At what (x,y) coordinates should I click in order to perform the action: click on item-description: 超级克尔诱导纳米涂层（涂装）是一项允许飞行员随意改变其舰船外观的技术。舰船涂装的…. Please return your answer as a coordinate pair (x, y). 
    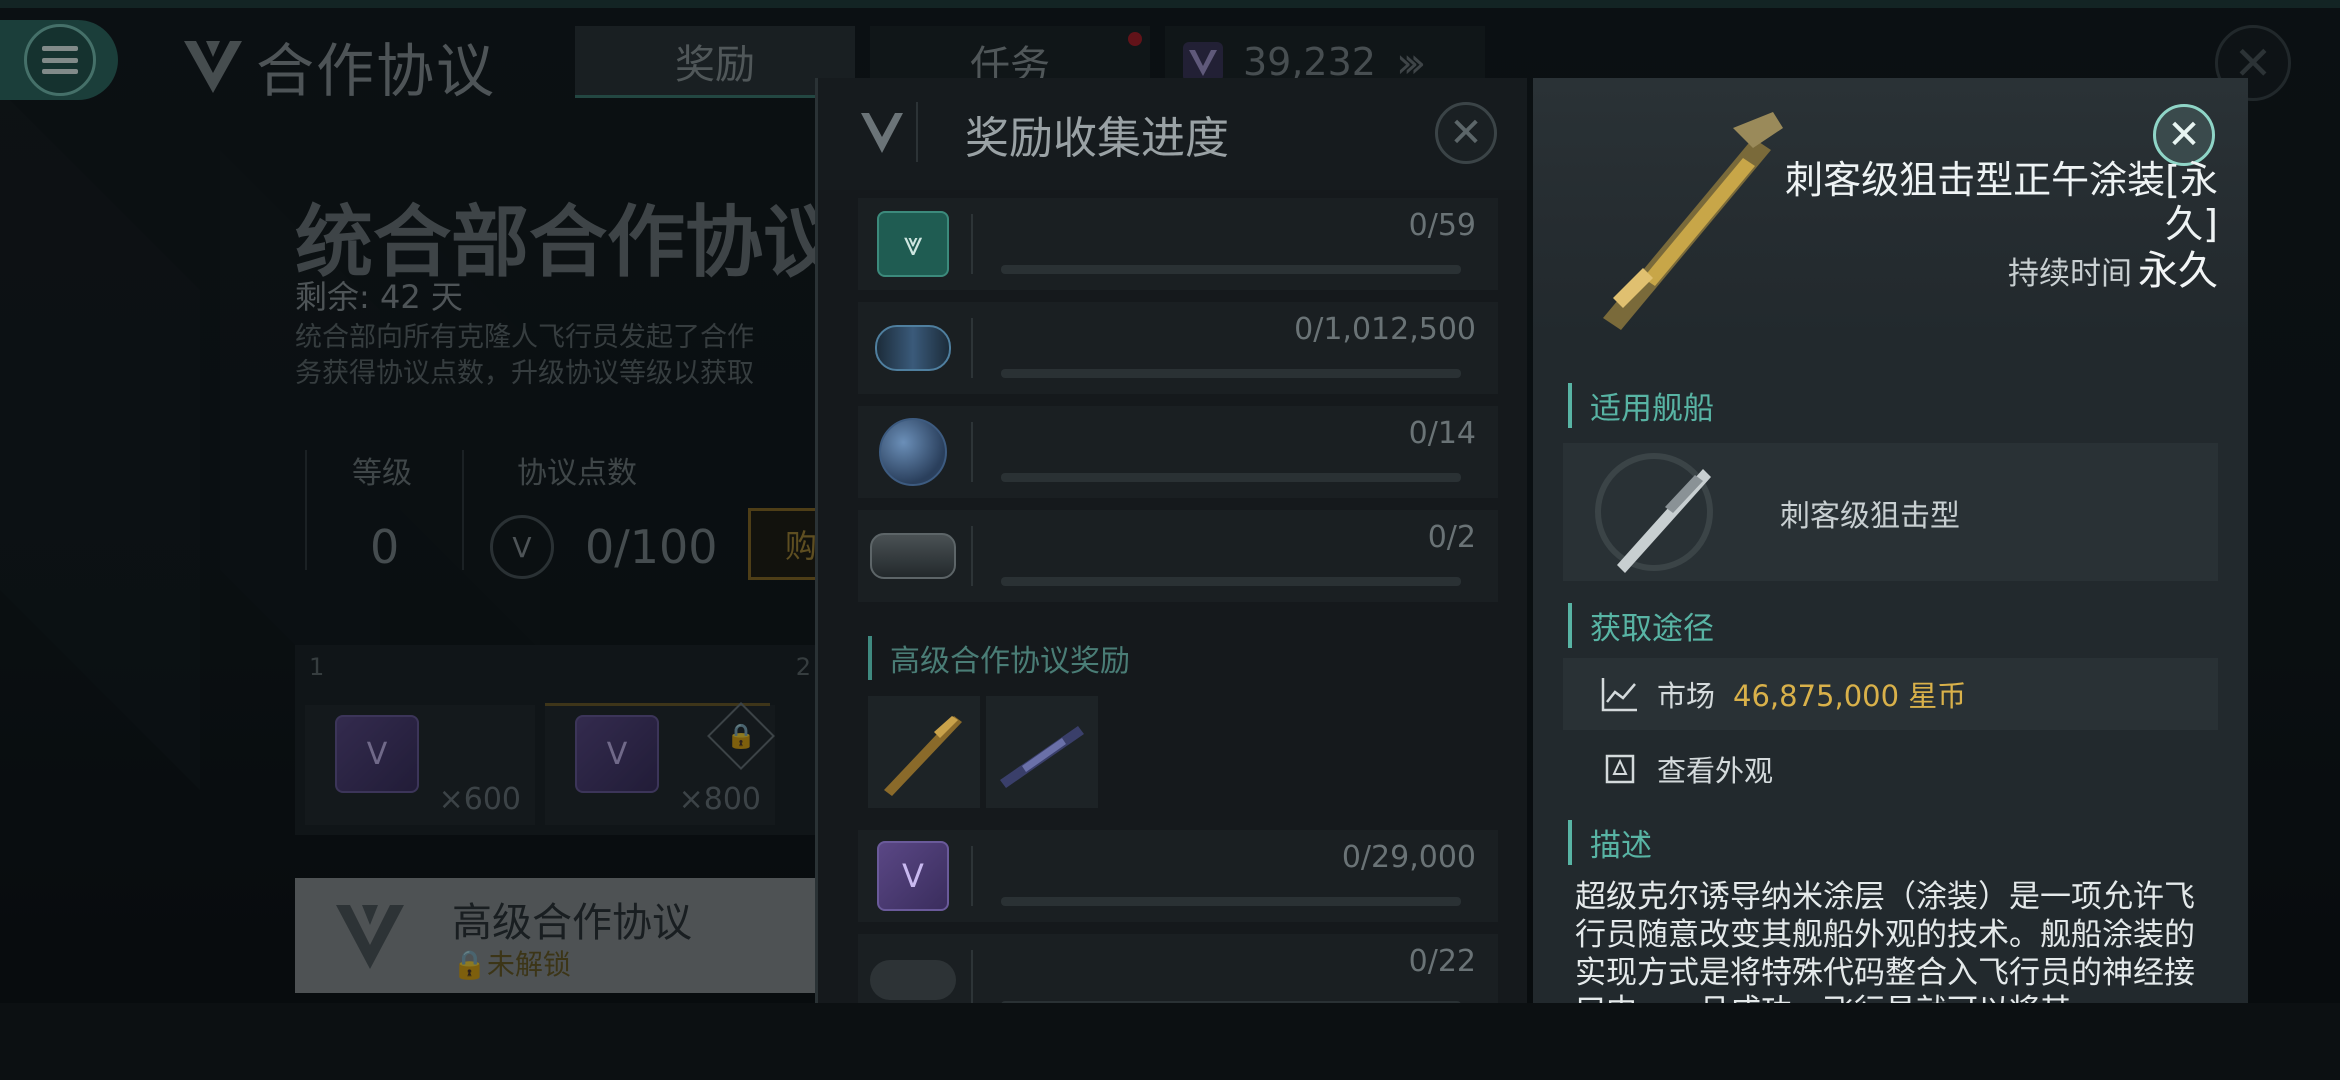
    Looking at the image, I should click on (1885, 941).